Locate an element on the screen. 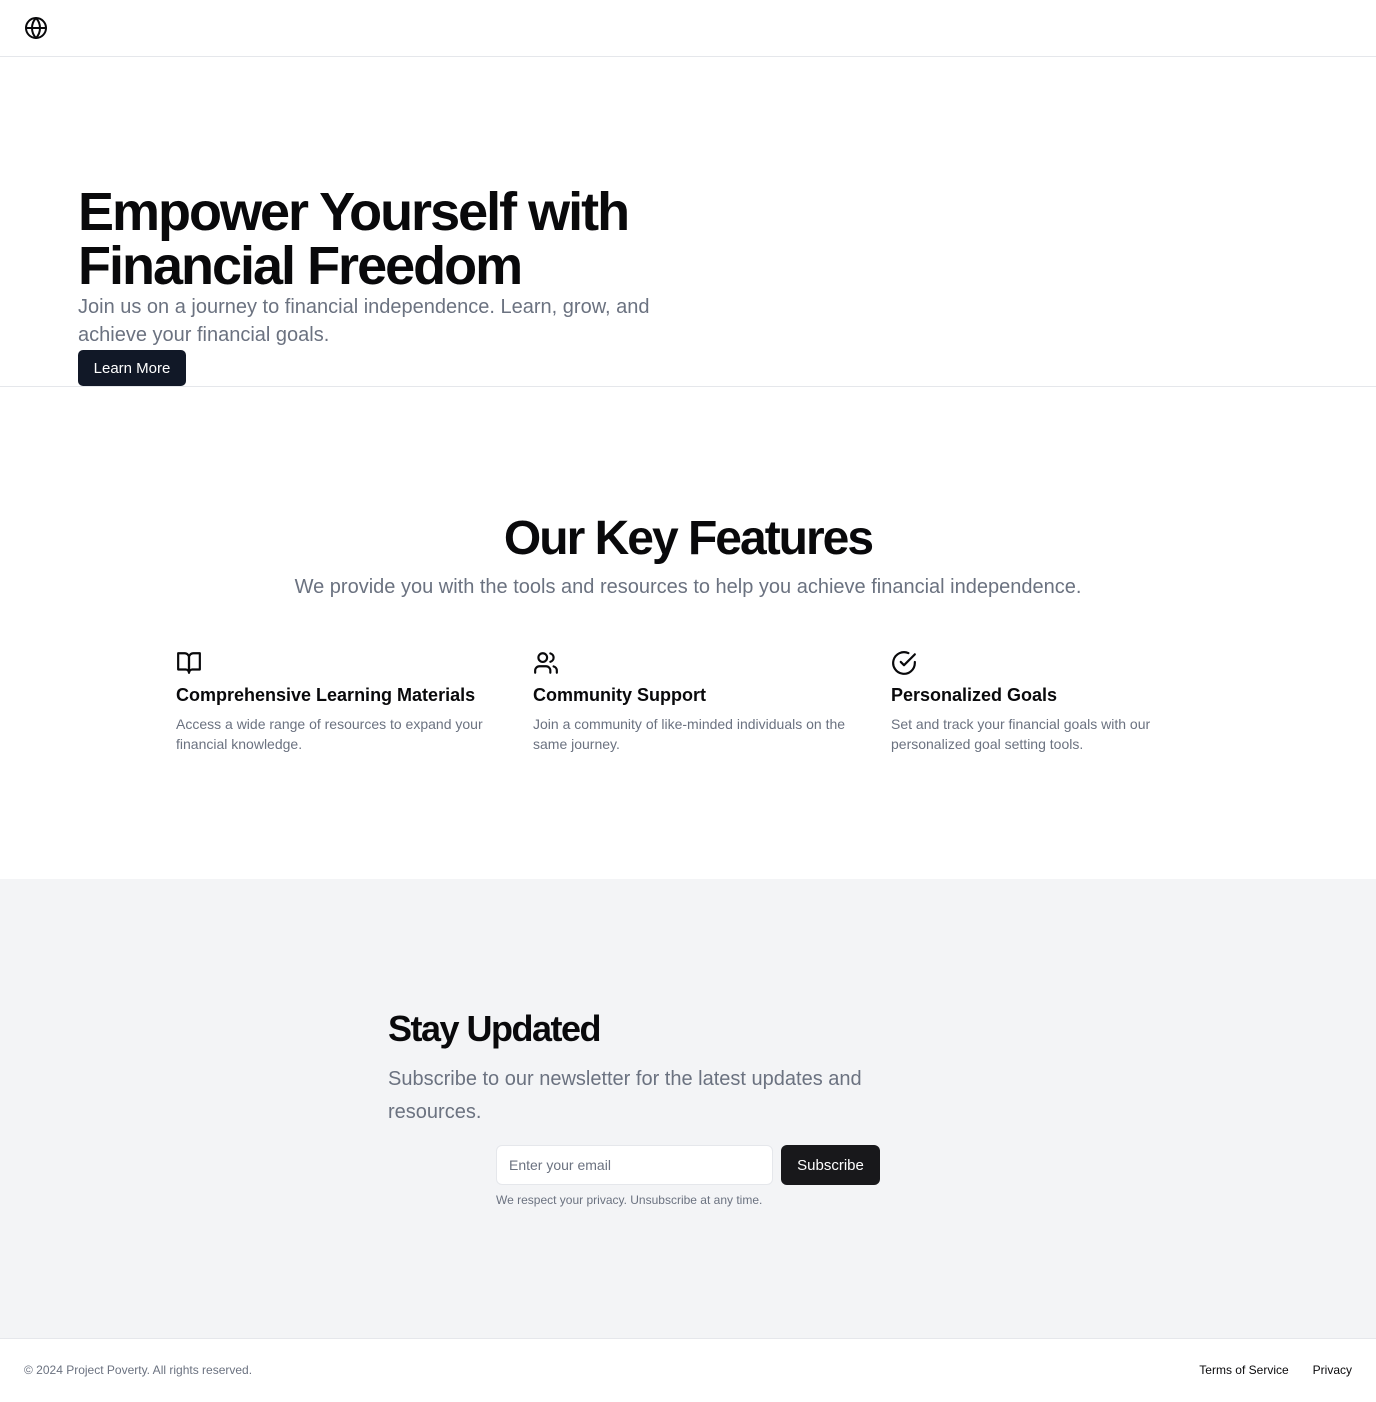 This screenshot has width=1376, height=1402. privacy-link: Privacy is located at coordinates (1332, 1370).